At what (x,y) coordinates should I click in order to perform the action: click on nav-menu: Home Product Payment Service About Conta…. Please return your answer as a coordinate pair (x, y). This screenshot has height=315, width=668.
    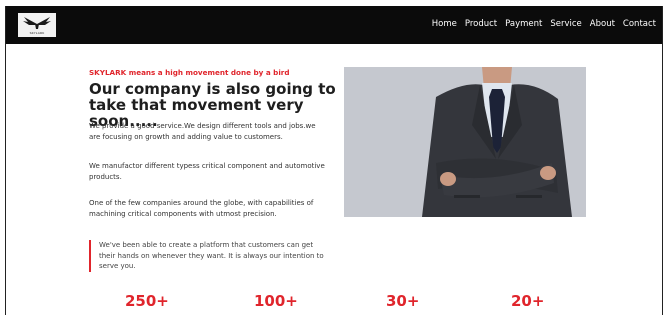
    Looking at the image, I should click on (544, 24).